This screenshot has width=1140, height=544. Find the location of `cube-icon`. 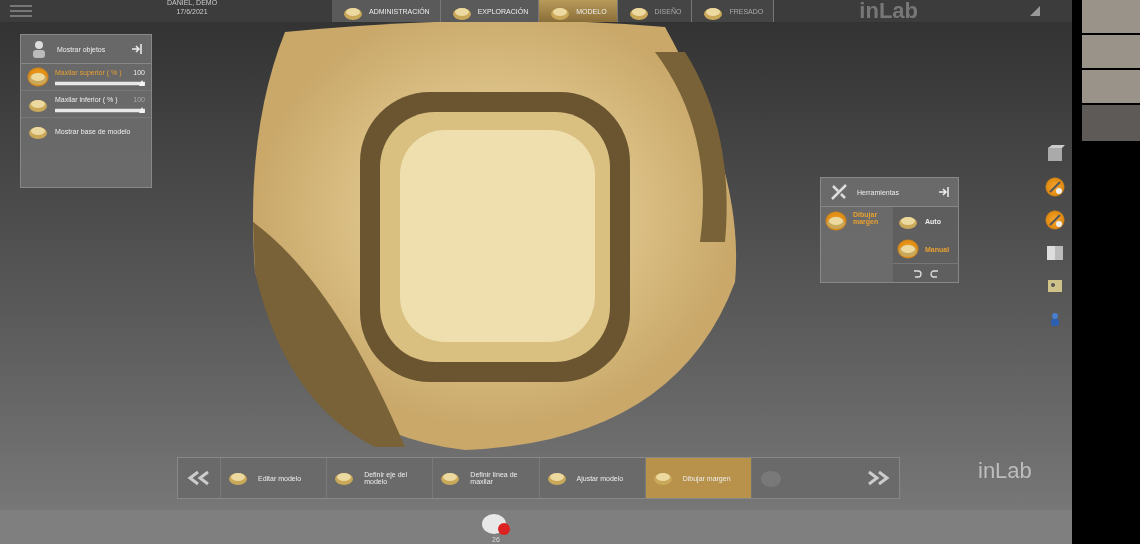

cube-icon is located at coordinates (1055, 154).